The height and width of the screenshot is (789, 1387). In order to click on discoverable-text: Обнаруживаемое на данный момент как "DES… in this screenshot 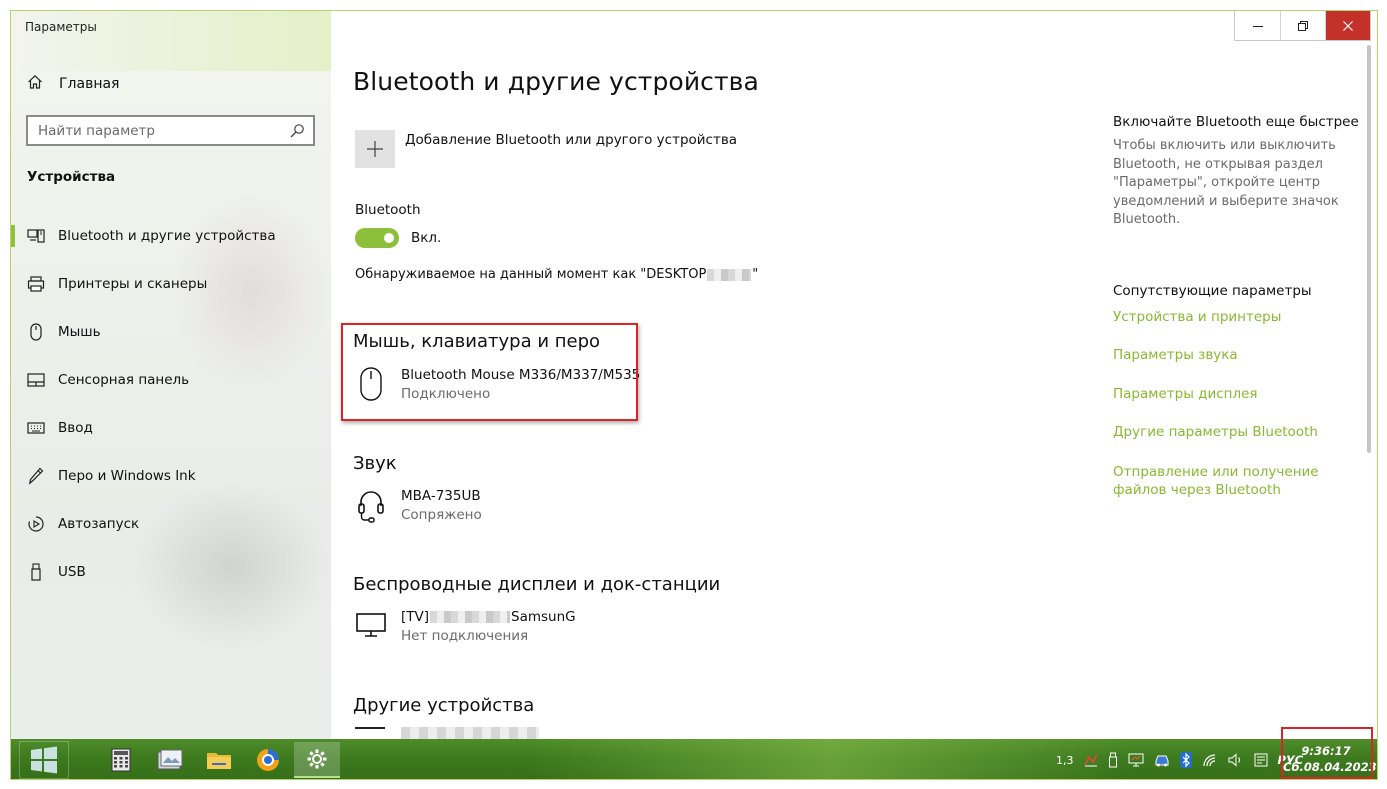, I will do `click(556, 274)`.